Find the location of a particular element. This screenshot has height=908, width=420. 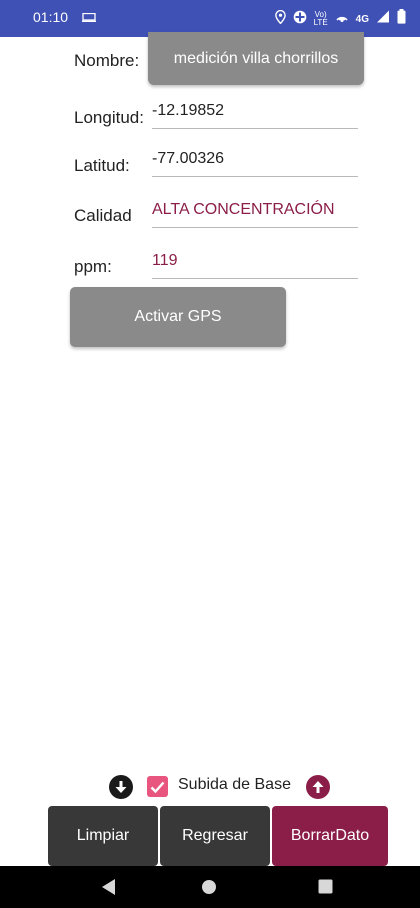

subida-label: Subida de Base is located at coordinates (234, 784).